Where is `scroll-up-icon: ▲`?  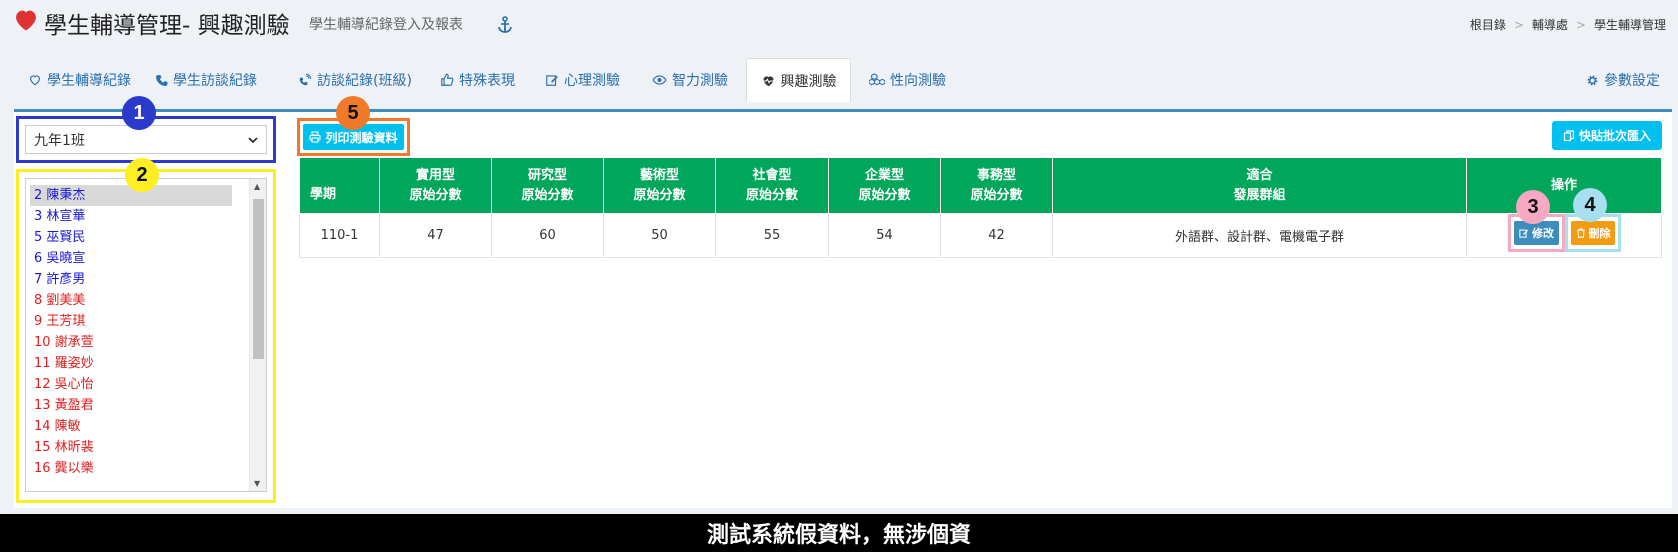 scroll-up-icon: ▲ is located at coordinates (257, 186).